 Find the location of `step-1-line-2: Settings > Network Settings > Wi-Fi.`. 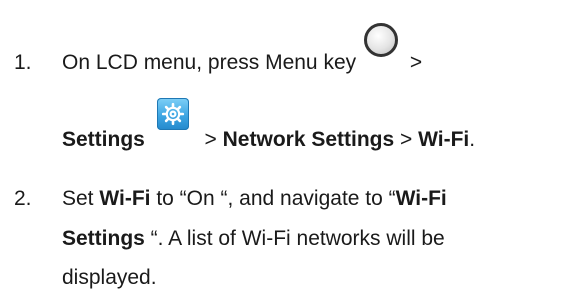

step-1-line-2: Settings > Network Settings > Wi-Fi. is located at coordinates (269, 130).